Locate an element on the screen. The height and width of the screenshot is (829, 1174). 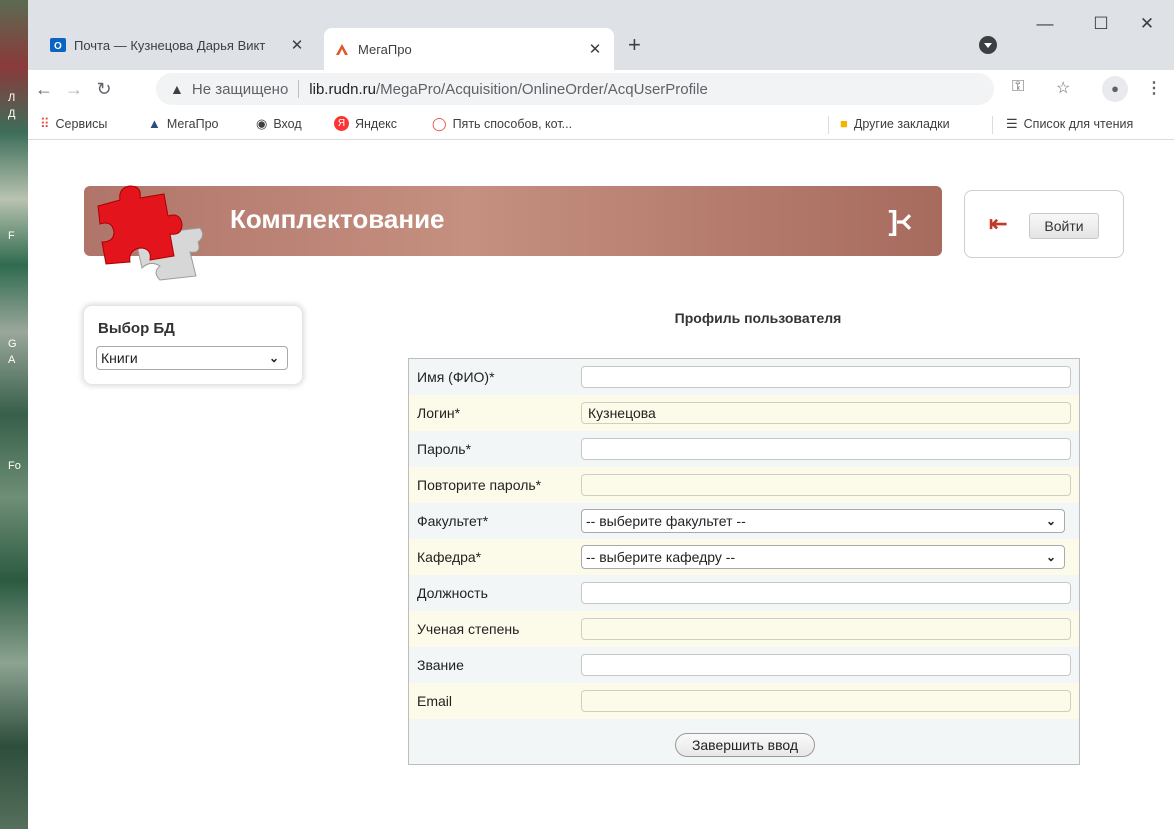
menu-dots-icon: ⋮ is located at coordinates (1154, 88).